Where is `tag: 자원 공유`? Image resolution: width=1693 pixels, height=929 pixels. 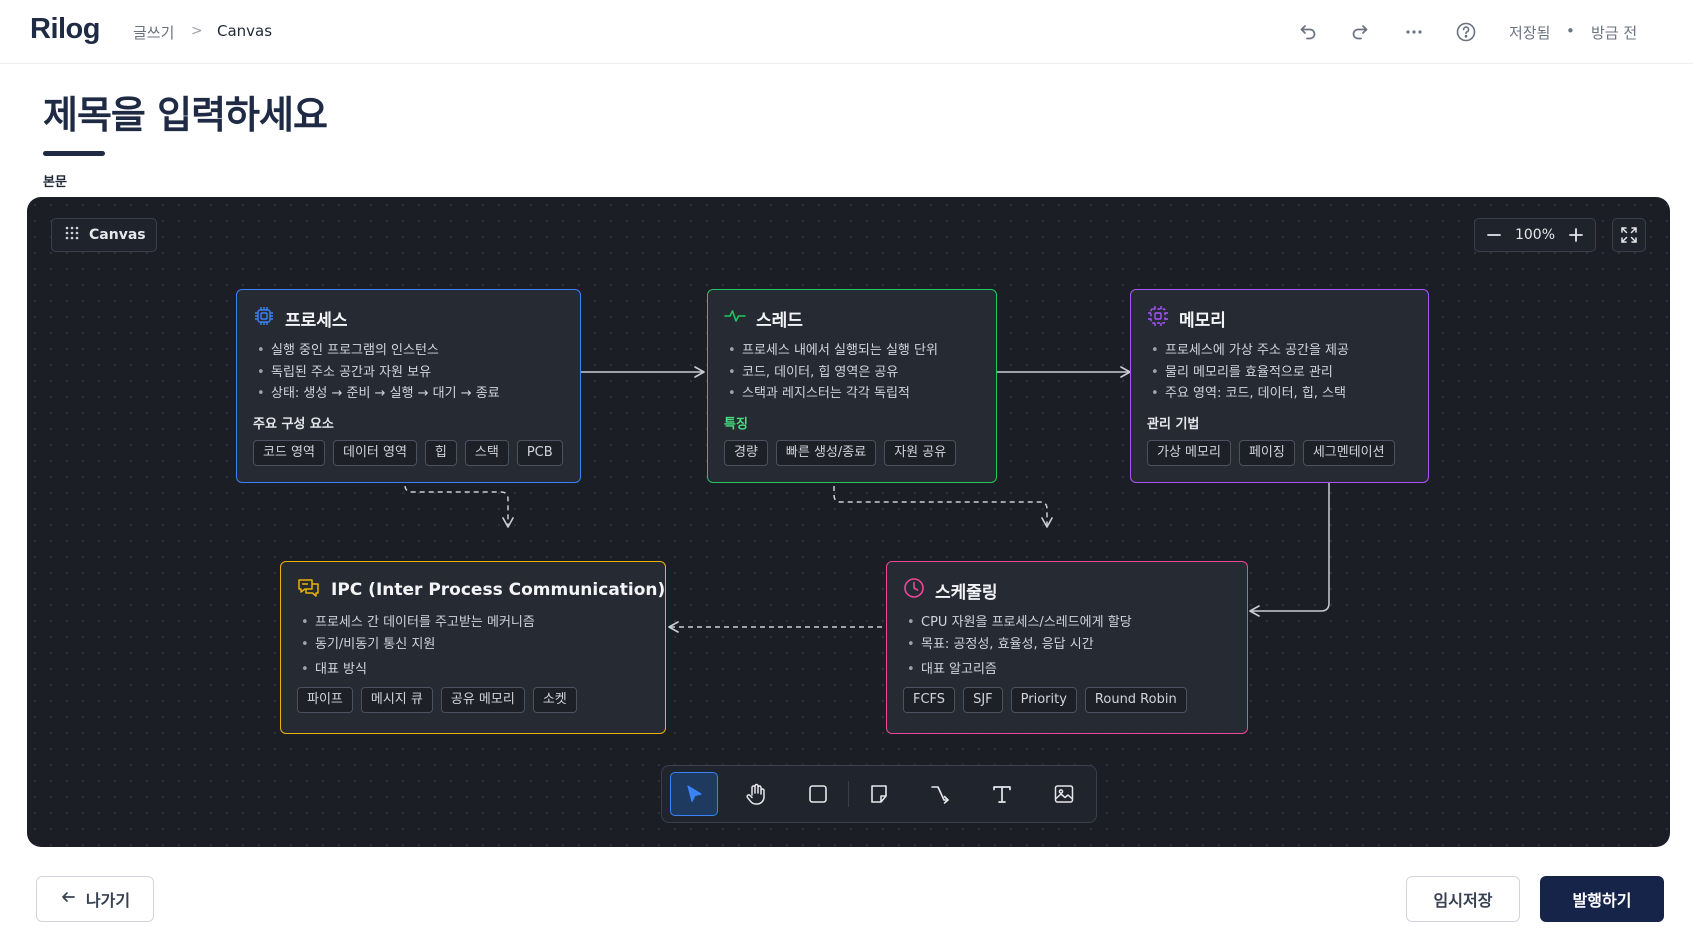
tag: 자원 공유 is located at coordinates (920, 452).